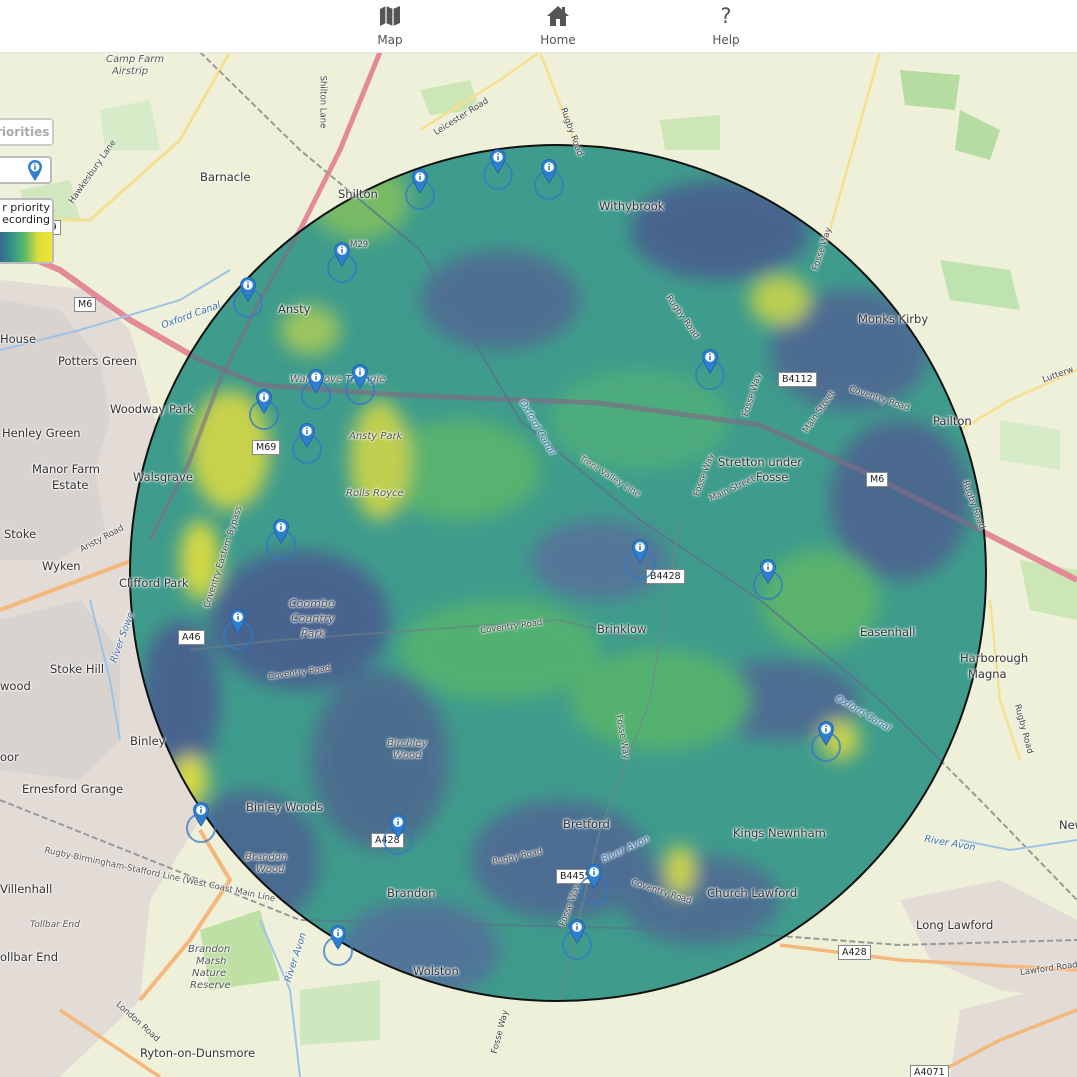  What do you see at coordinates (558, 40) in the screenshot?
I see `nav-label-home: Home` at bounding box center [558, 40].